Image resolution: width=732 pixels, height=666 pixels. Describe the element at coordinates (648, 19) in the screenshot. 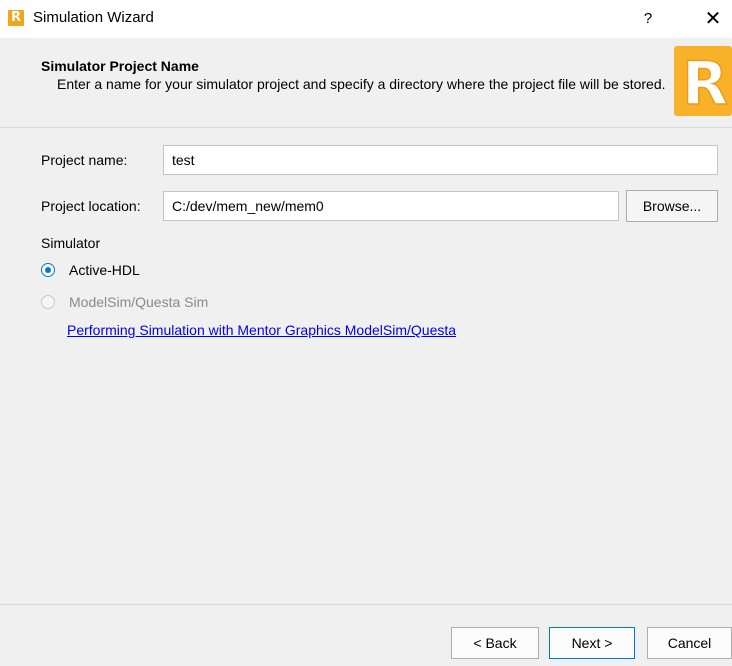

I see `help-icon: ?` at that location.